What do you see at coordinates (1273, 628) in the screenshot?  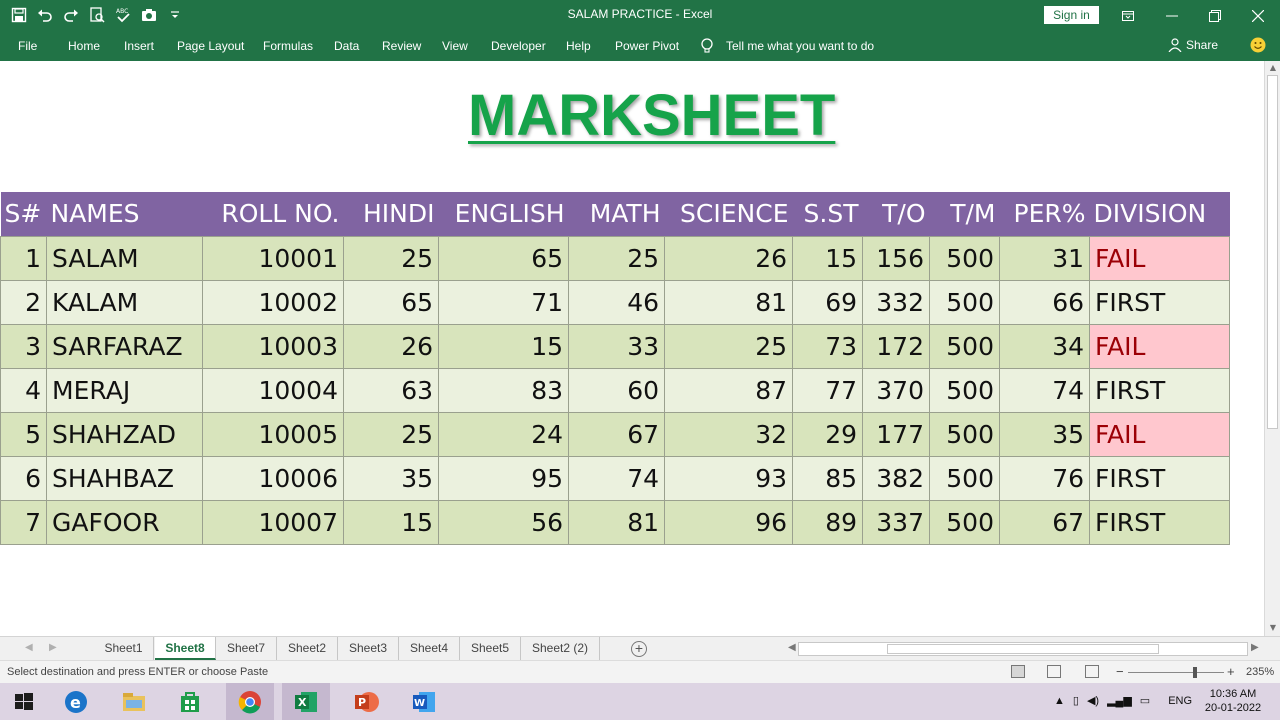 I see `scroll-down-icon: ▼` at bounding box center [1273, 628].